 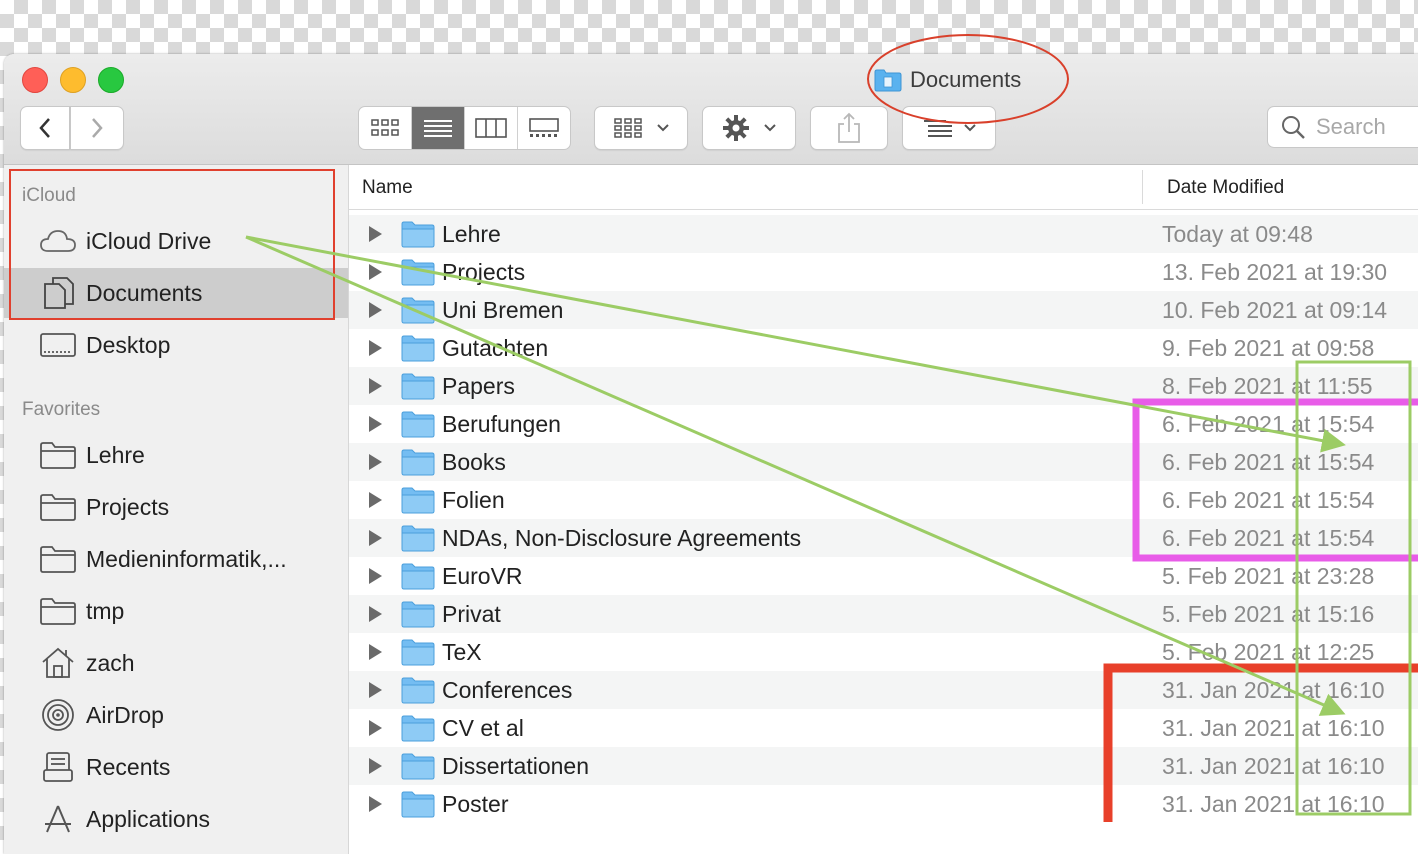 What do you see at coordinates (176, 663) in the screenshot?
I see `sidebar-item-zach: zach` at bounding box center [176, 663].